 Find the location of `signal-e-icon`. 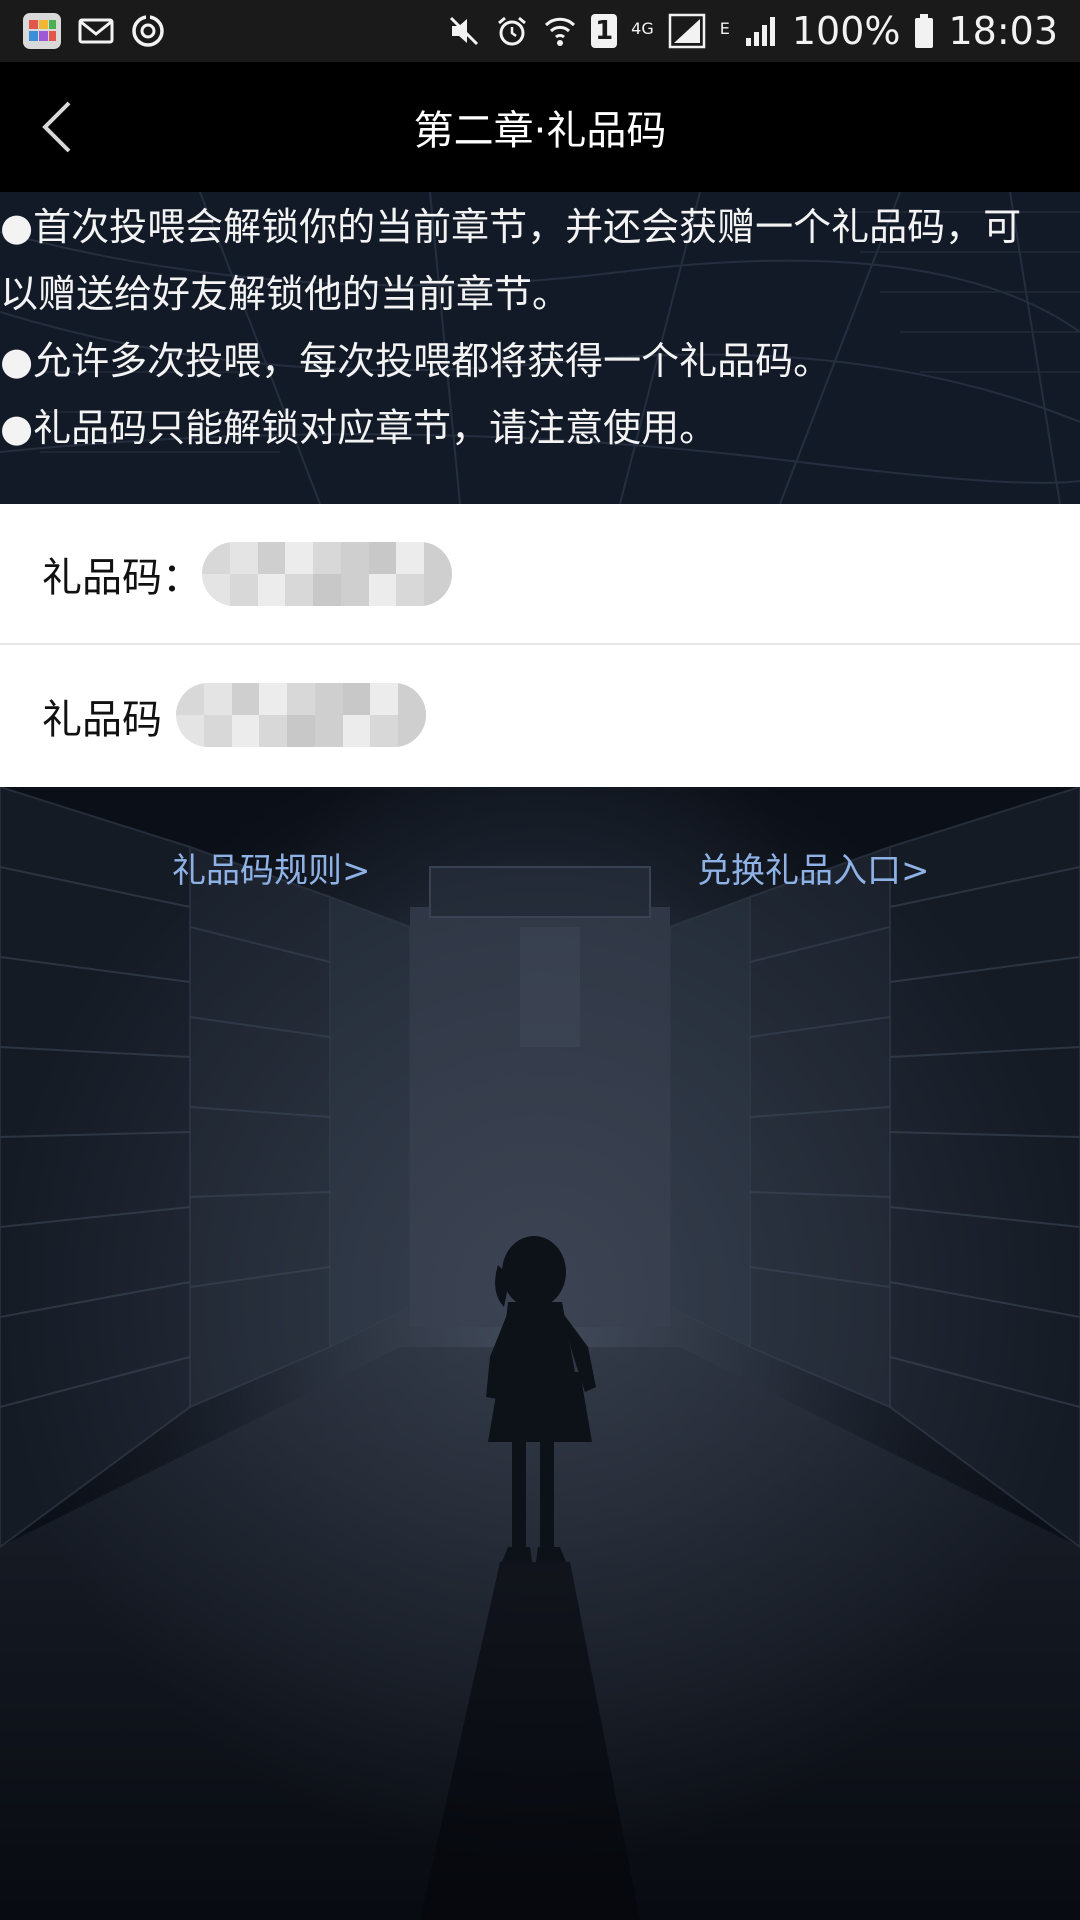

signal-e-icon is located at coordinates (760, 31).